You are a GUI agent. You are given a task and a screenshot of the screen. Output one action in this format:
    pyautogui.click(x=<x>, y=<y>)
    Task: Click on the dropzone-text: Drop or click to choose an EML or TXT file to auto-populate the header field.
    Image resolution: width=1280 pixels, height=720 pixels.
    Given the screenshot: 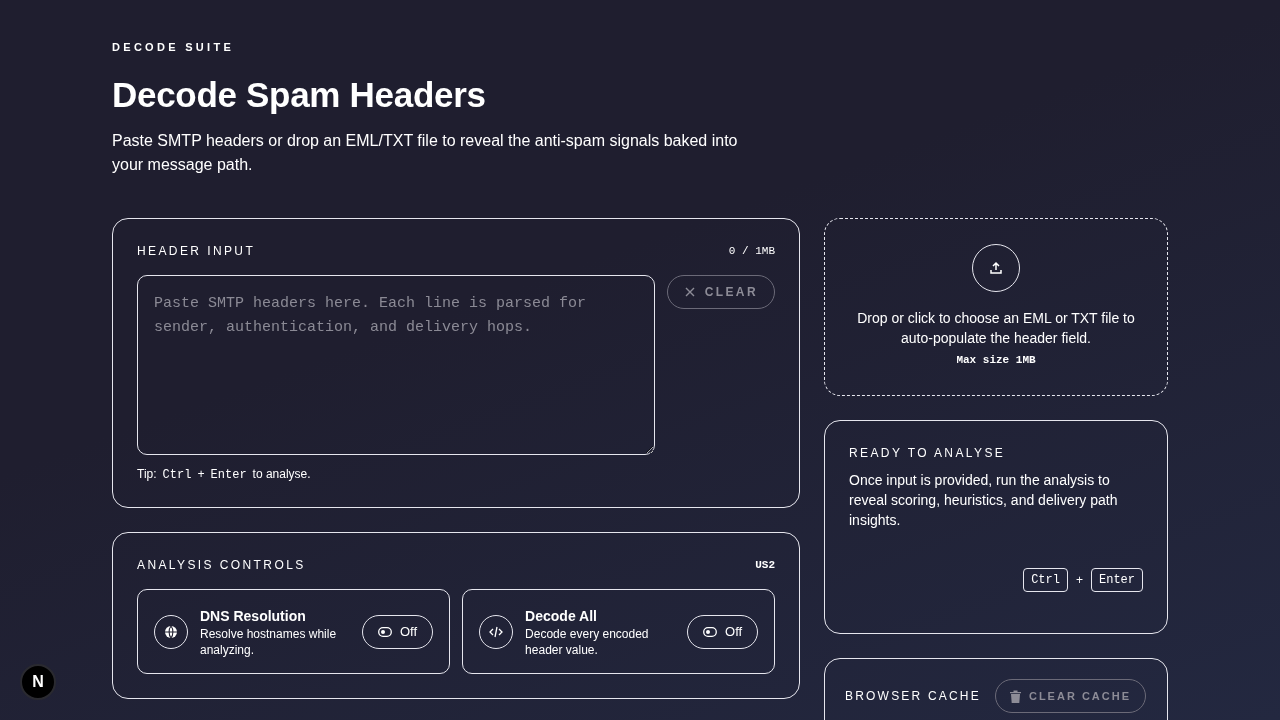 What is the action you would take?
    pyautogui.click(x=996, y=328)
    